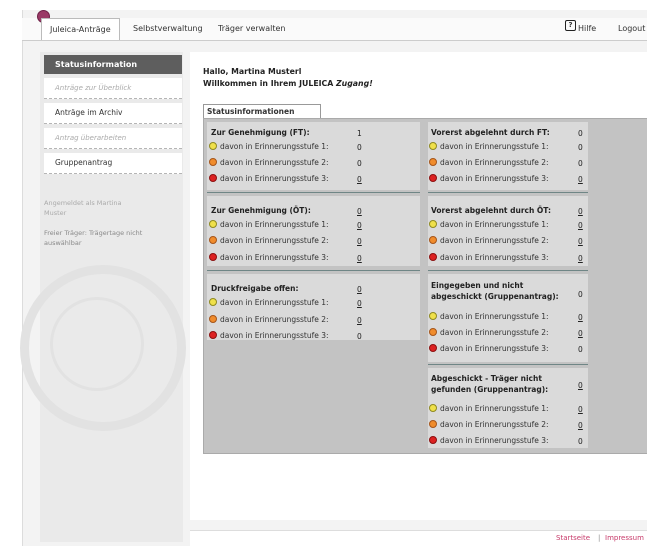  What do you see at coordinates (262, 111) in the screenshot?
I see `status-tab: Statusinformationen` at bounding box center [262, 111].